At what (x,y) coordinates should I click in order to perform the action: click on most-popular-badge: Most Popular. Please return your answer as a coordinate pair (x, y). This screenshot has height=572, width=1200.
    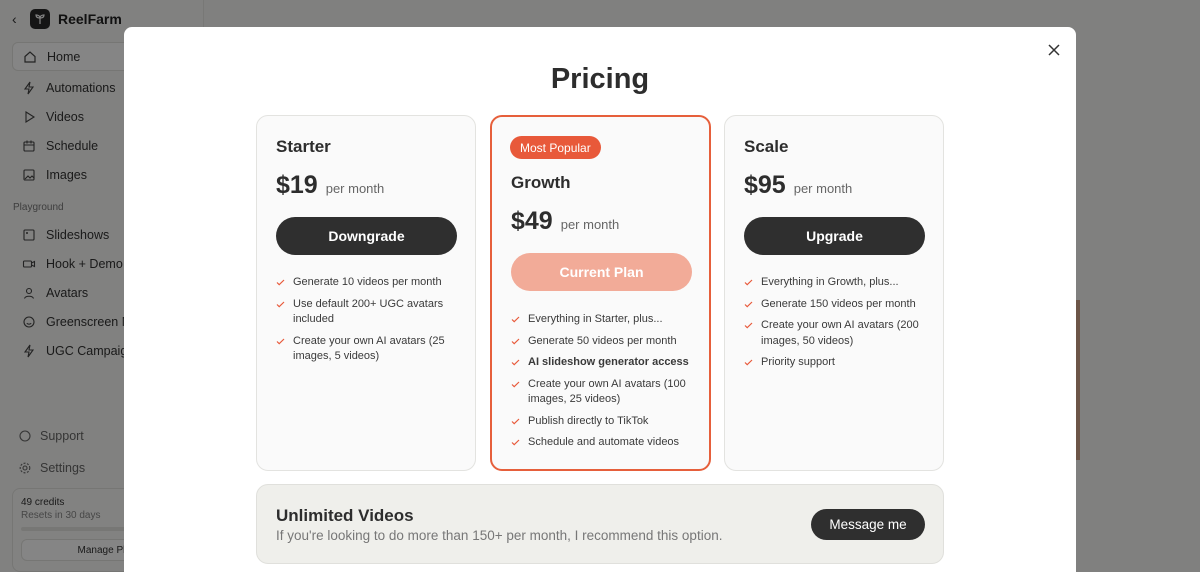
    Looking at the image, I should click on (555, 147).